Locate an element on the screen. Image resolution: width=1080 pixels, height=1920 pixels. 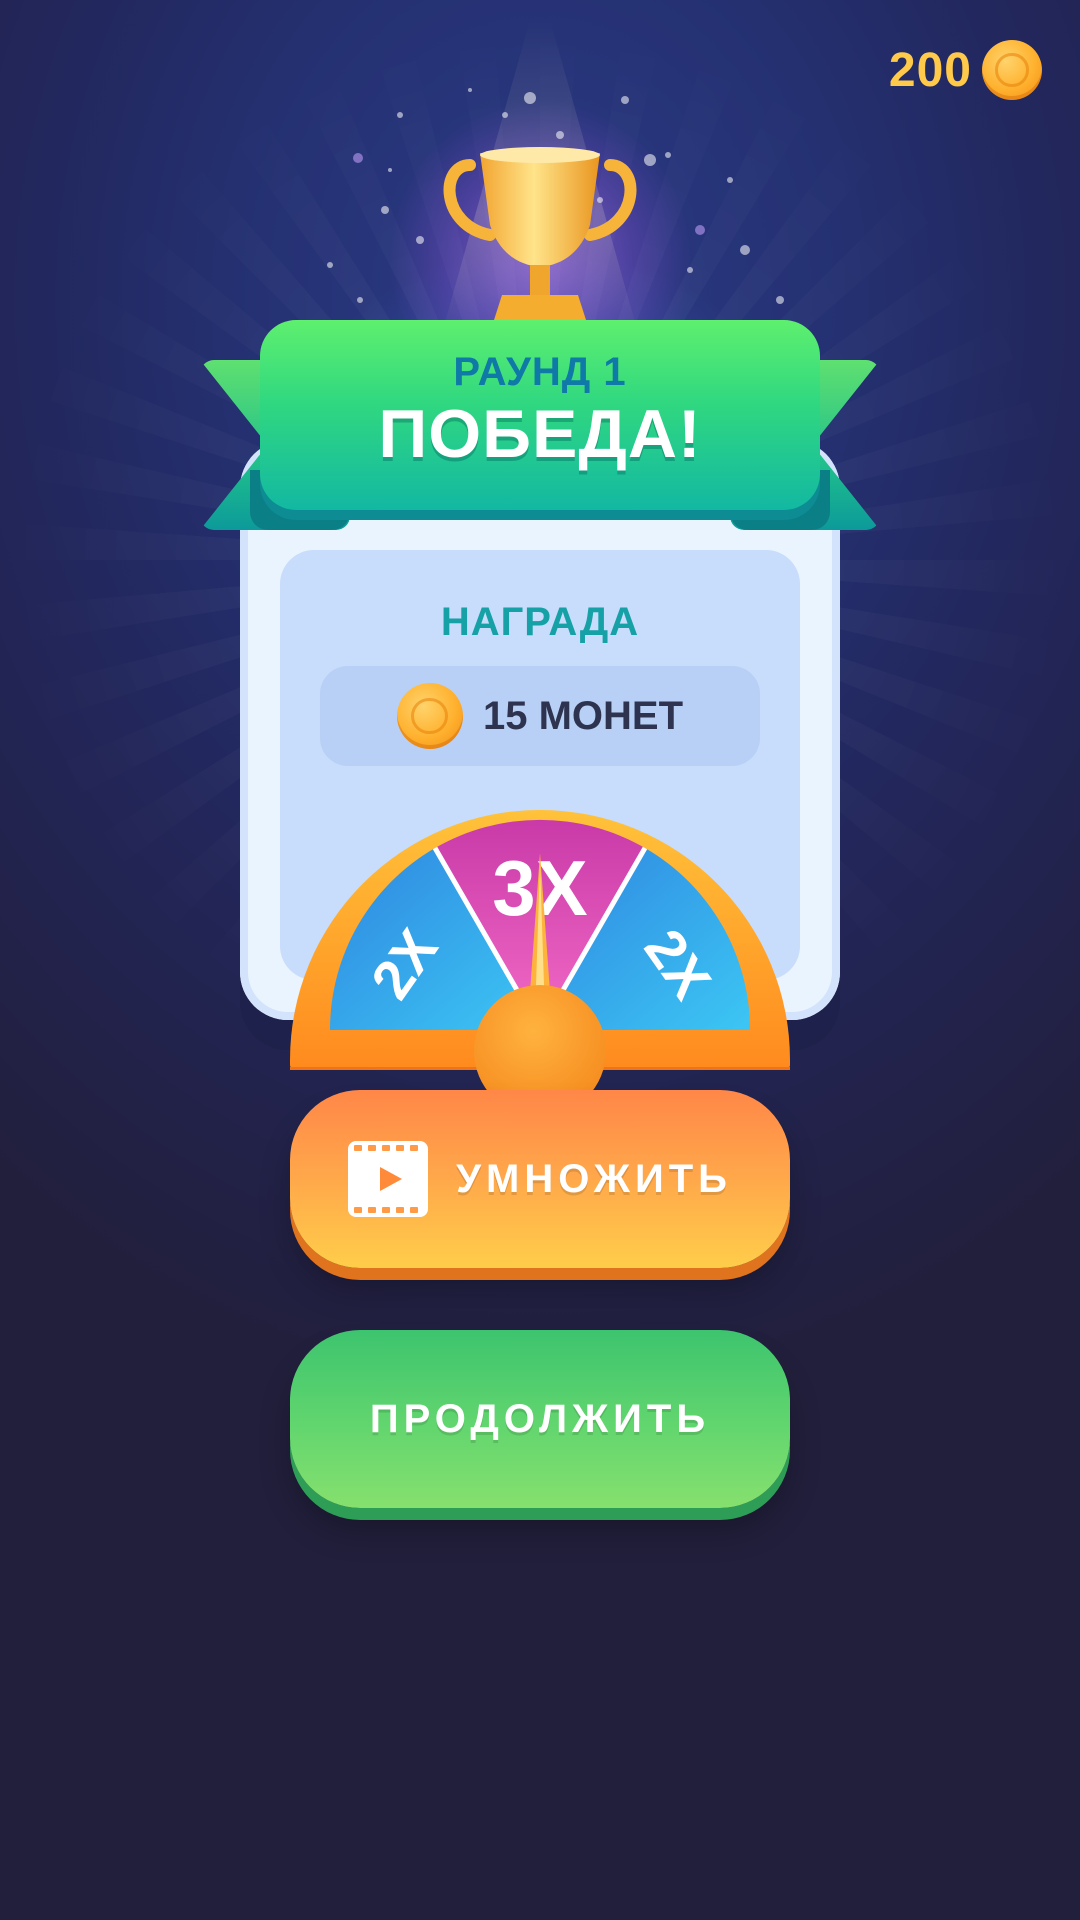
reward-amount-text: 15 МОНЕТ is located at coordinates (583, 715).